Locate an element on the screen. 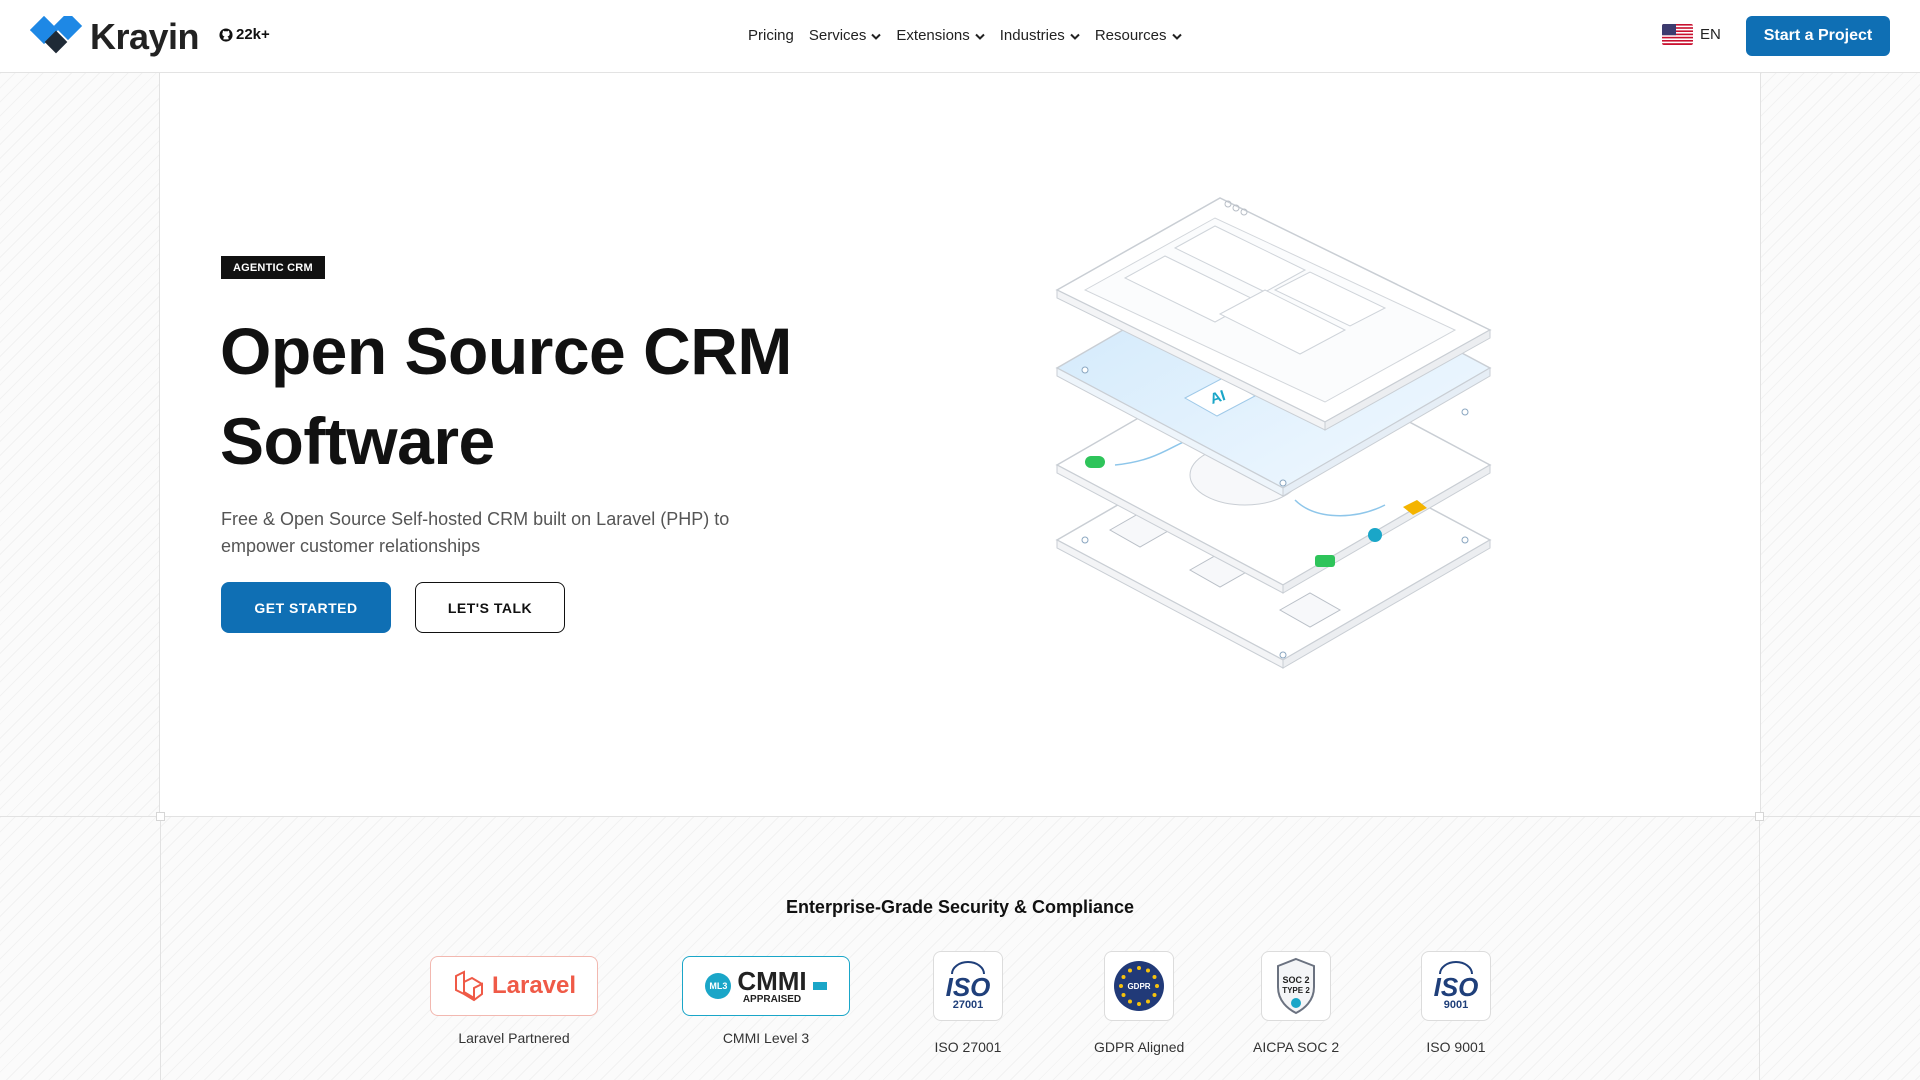  lets-talk-button: LET'S TALK is located at coordinates (490, 607).